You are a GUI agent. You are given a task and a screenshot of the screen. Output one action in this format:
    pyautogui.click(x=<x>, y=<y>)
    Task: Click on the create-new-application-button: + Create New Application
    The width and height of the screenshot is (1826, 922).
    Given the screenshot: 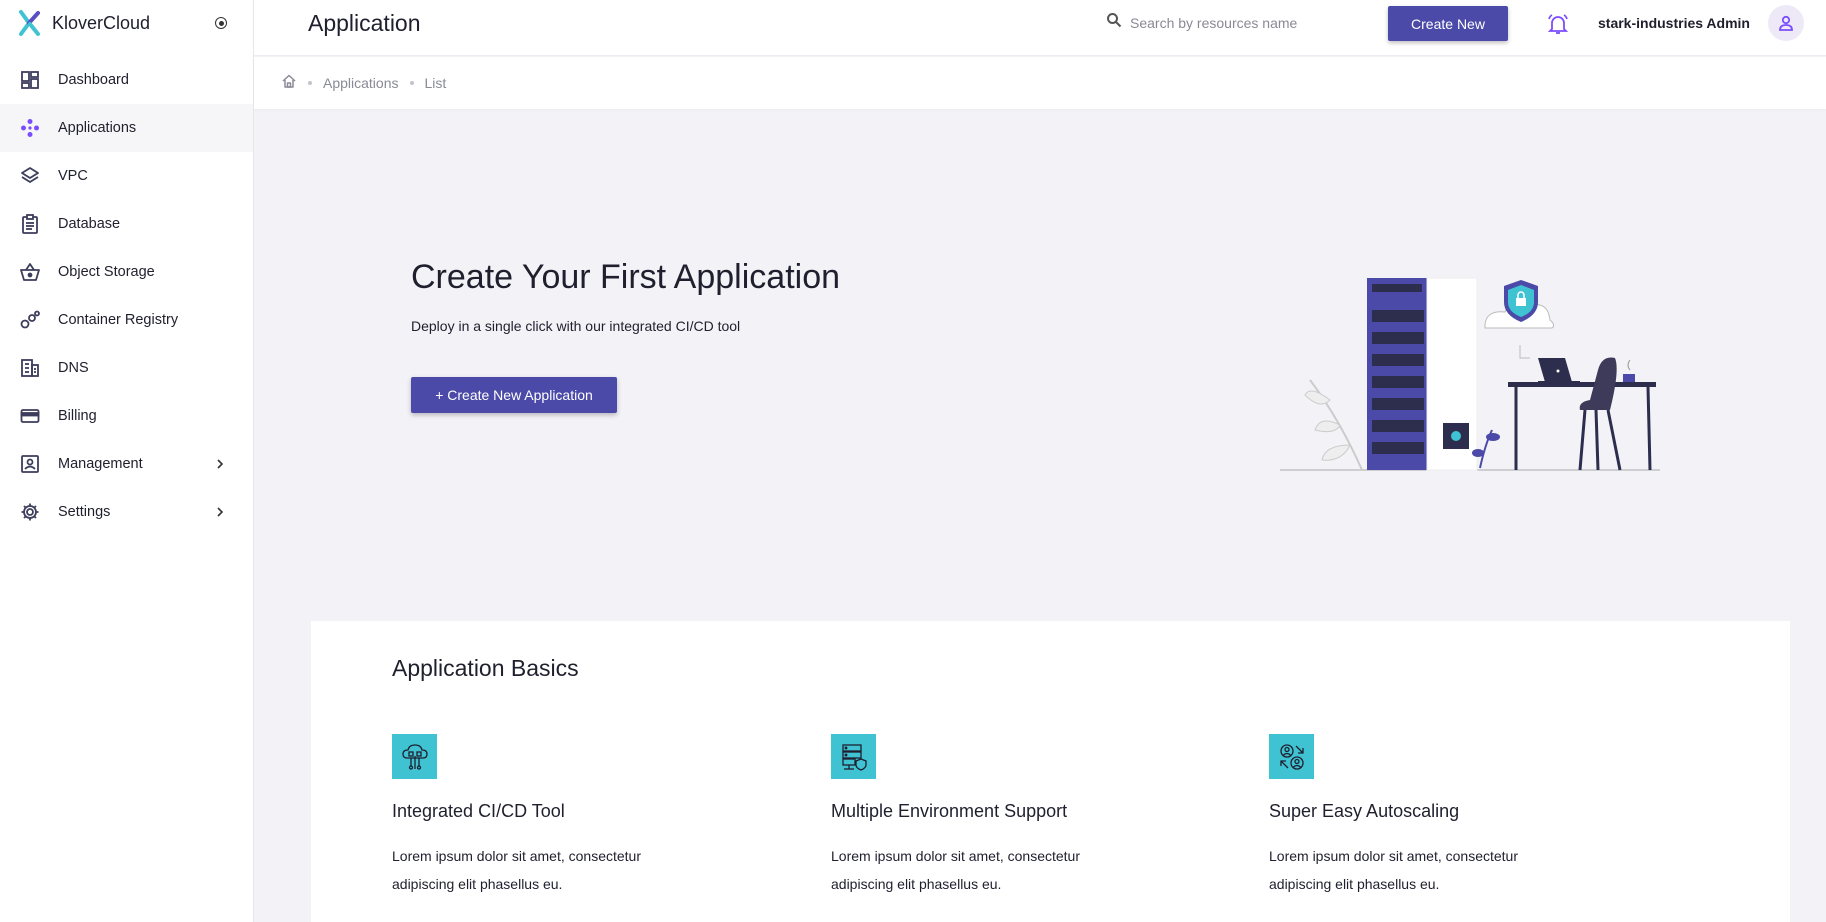 What is the action you would take?
    pyautogui.click(x=514, y=395)
    